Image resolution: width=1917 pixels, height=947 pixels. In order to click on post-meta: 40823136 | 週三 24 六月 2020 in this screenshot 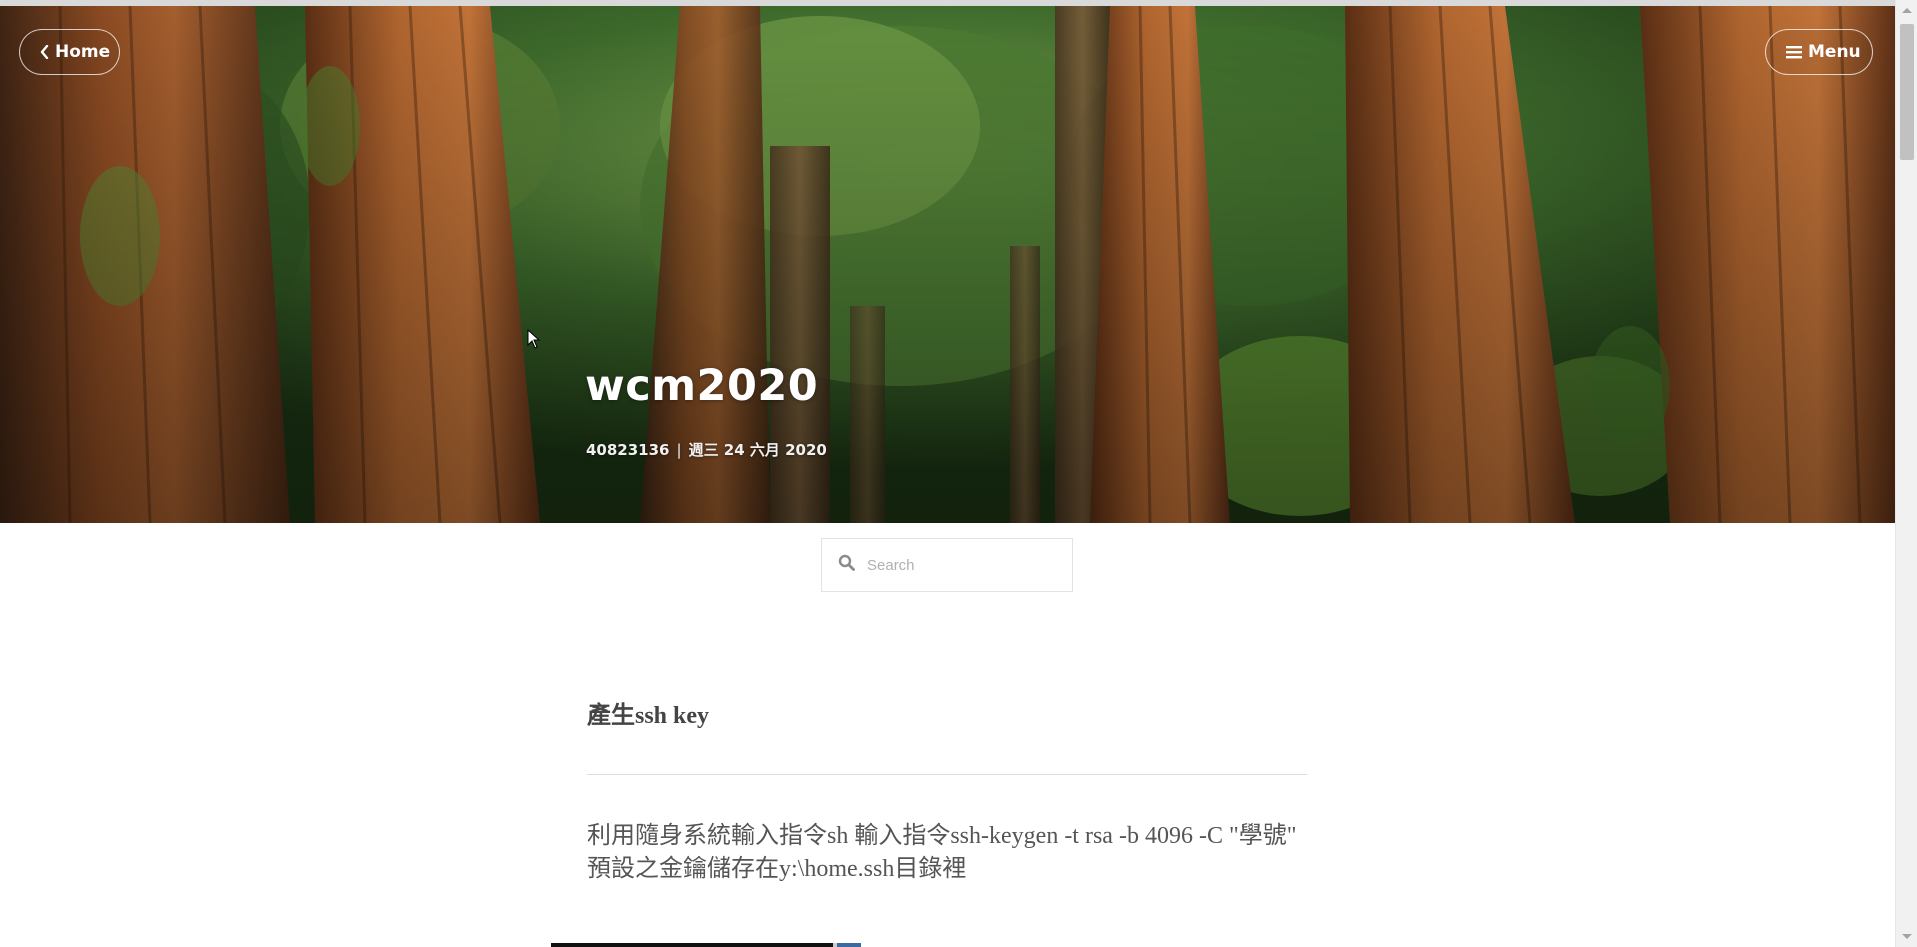, I will do `click(706, 449)`.